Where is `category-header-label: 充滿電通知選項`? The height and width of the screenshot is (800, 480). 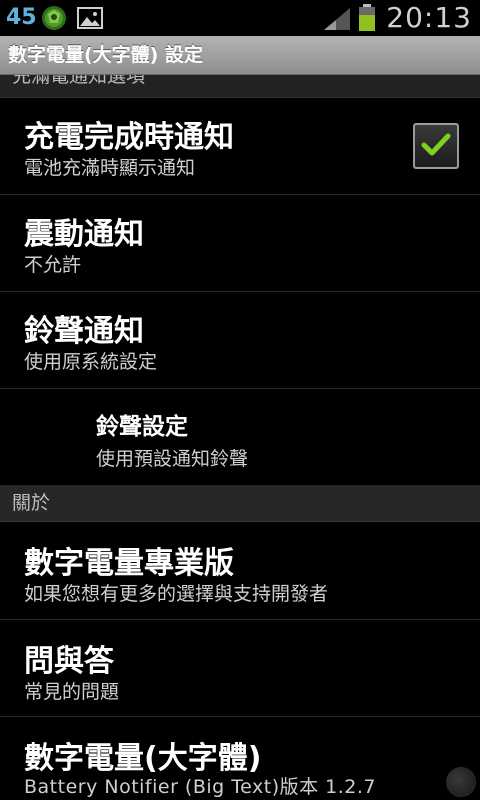 category-header-label: 充滿電通知選項 is located at coordinates (79, 81).